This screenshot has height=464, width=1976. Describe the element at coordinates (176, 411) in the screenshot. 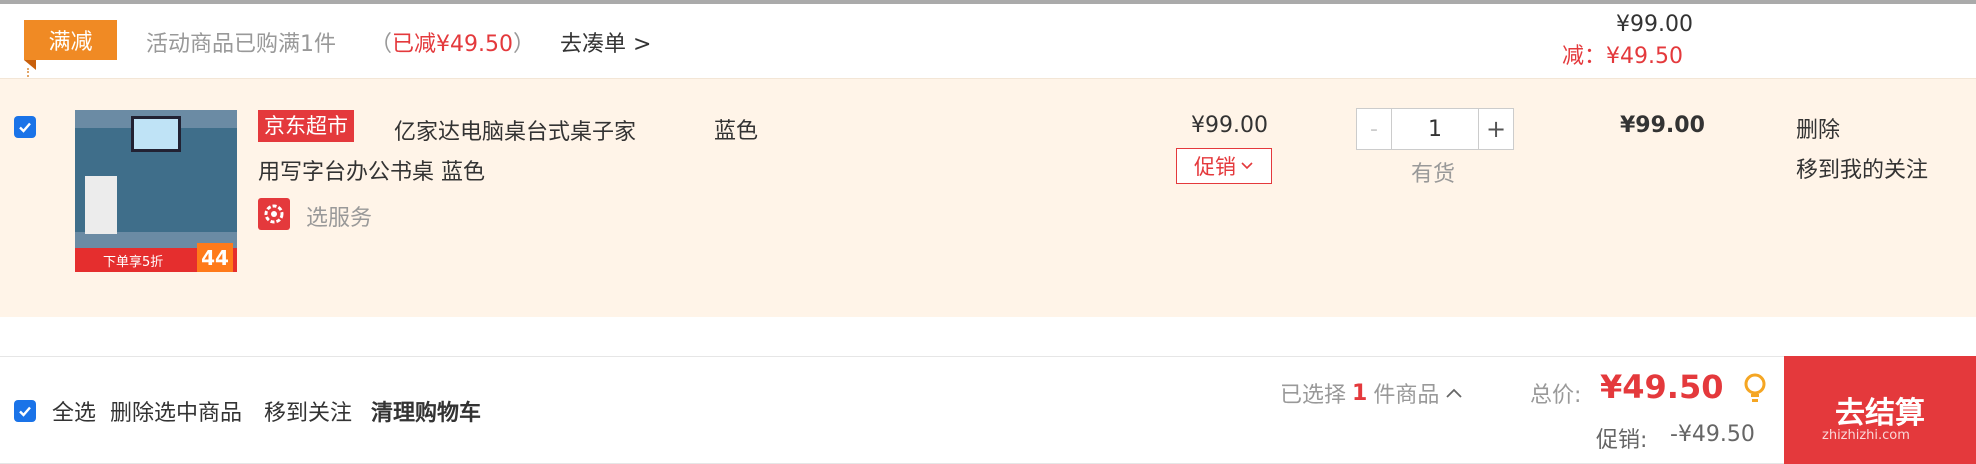

I see `delete-selected-link: 删除选中商品` at that location.